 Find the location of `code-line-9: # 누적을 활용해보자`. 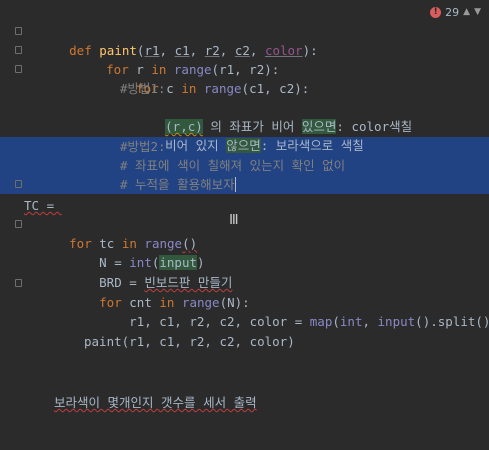

code-line-9: # 누적을 활용해보자 is located at coordinates (244, 184).